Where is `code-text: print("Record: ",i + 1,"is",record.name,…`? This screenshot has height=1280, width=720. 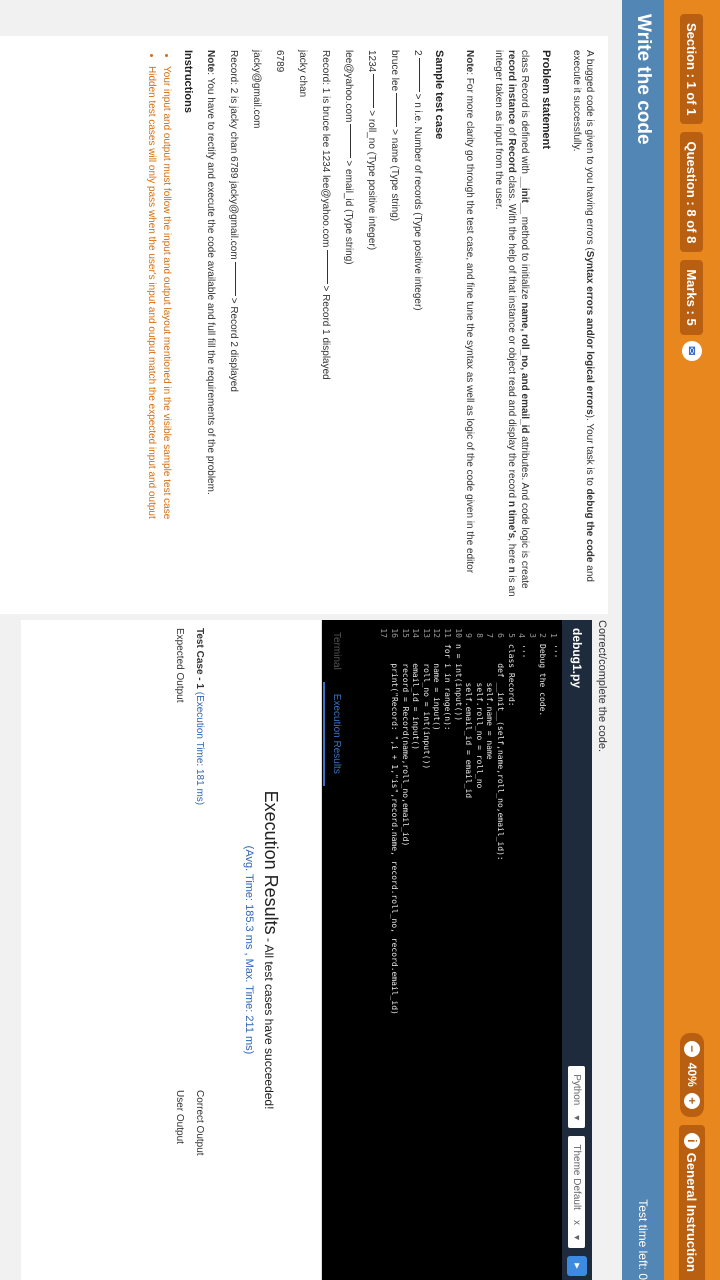 code-text: print("Record: ",i + 1,"is",record.name,… is located at coordinates (395, 829).